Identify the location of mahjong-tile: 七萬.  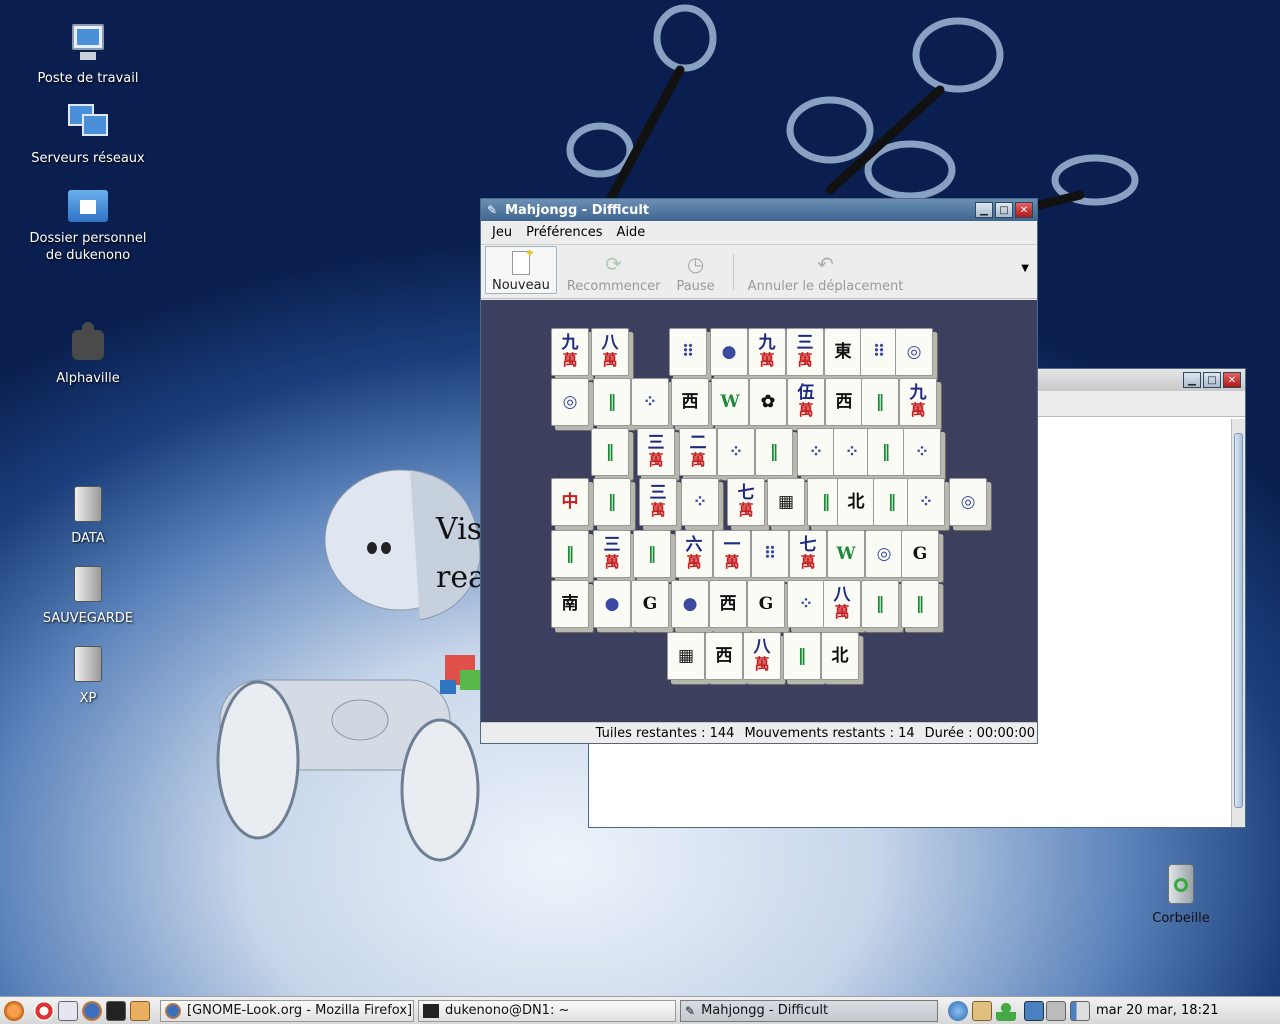
(808, 554).